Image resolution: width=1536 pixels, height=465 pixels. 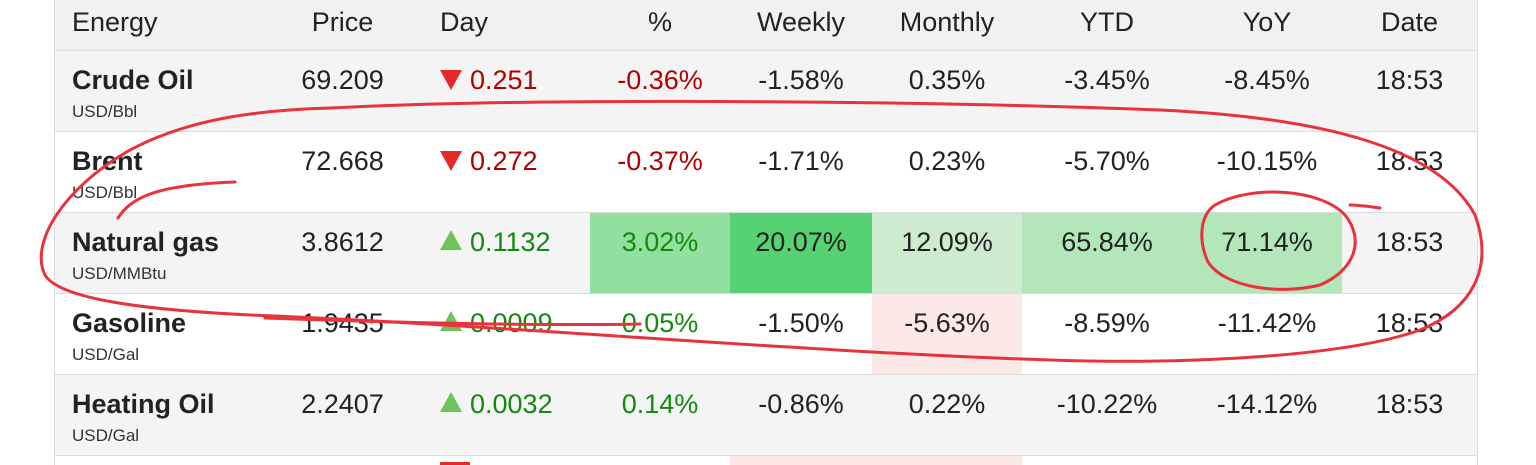 What do you see at coordinates (660, 172) in the screenshot?
I see `cell-percent: -0.37%` at bounding box center [660, 172].